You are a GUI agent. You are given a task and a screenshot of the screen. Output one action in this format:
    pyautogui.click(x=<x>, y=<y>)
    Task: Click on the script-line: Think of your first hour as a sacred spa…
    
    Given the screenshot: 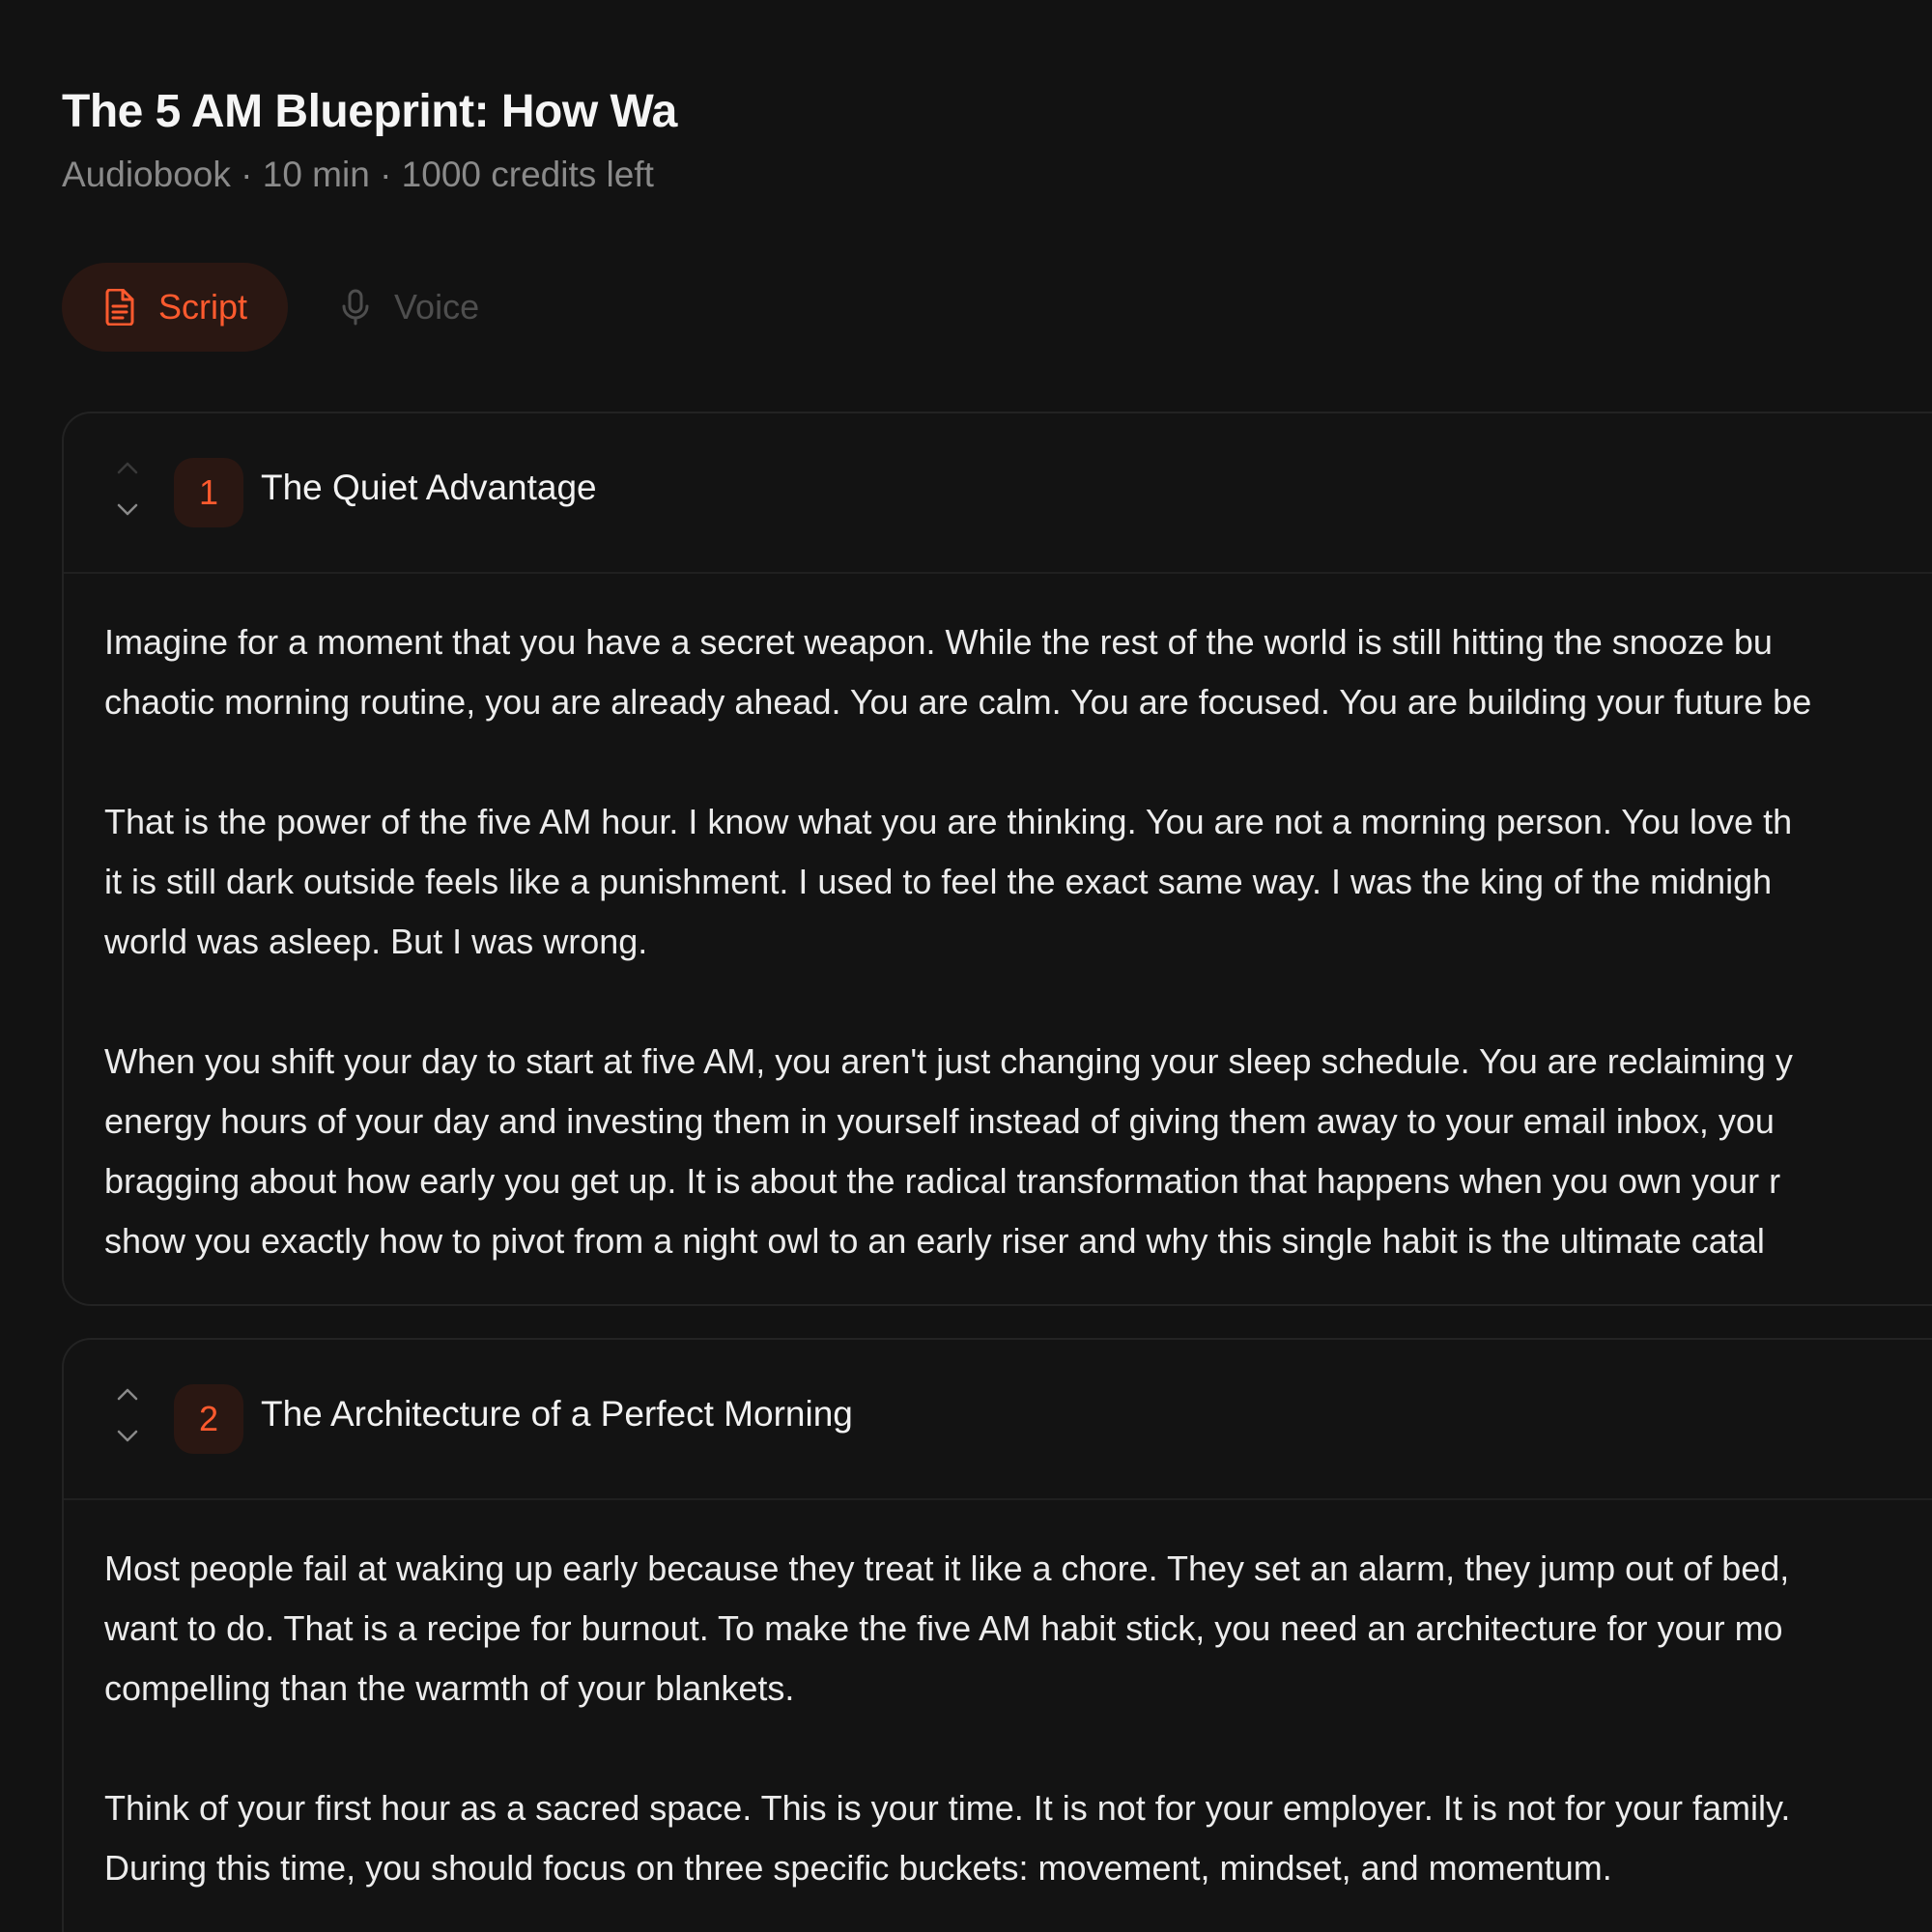 What is the action you would take?
    pyautogui.click(x=947, y=1808)
    